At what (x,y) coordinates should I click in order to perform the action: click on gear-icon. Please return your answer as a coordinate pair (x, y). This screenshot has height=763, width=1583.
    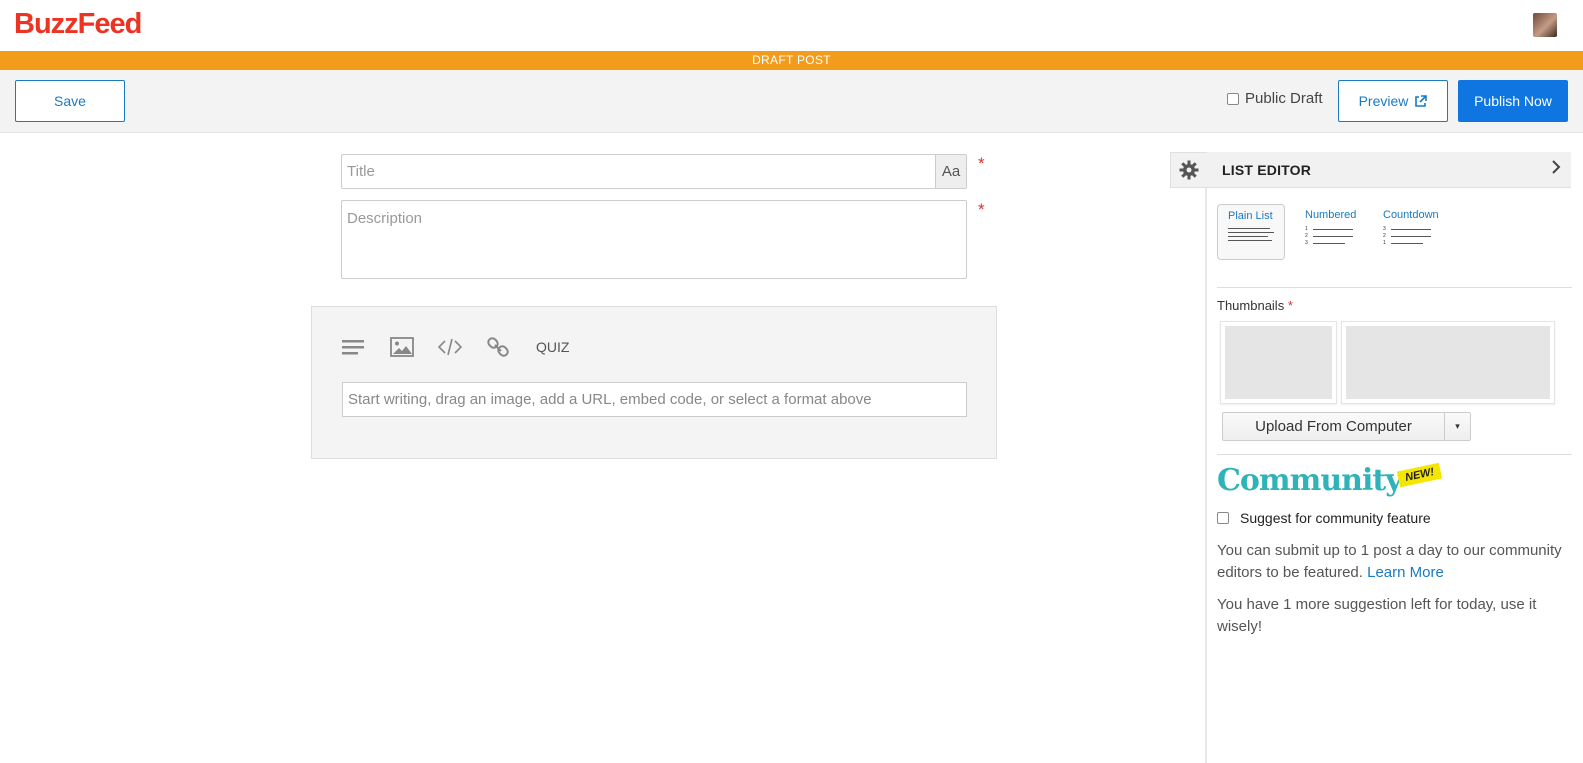
    Looking at the image, I should click on (1189, 170).